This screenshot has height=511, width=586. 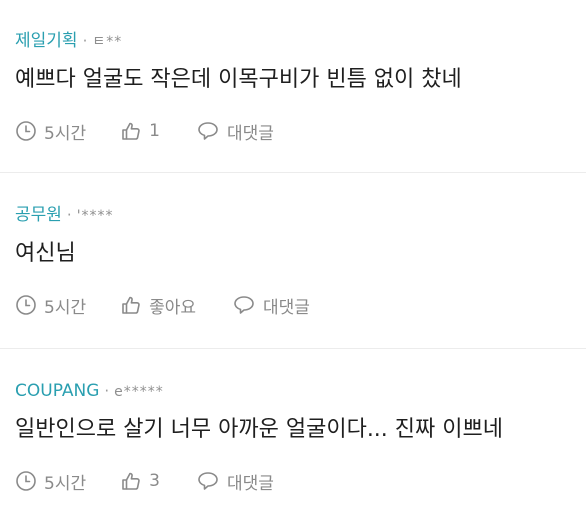 I want to click on company-name: 제일기획, so click(x=46, y=41).